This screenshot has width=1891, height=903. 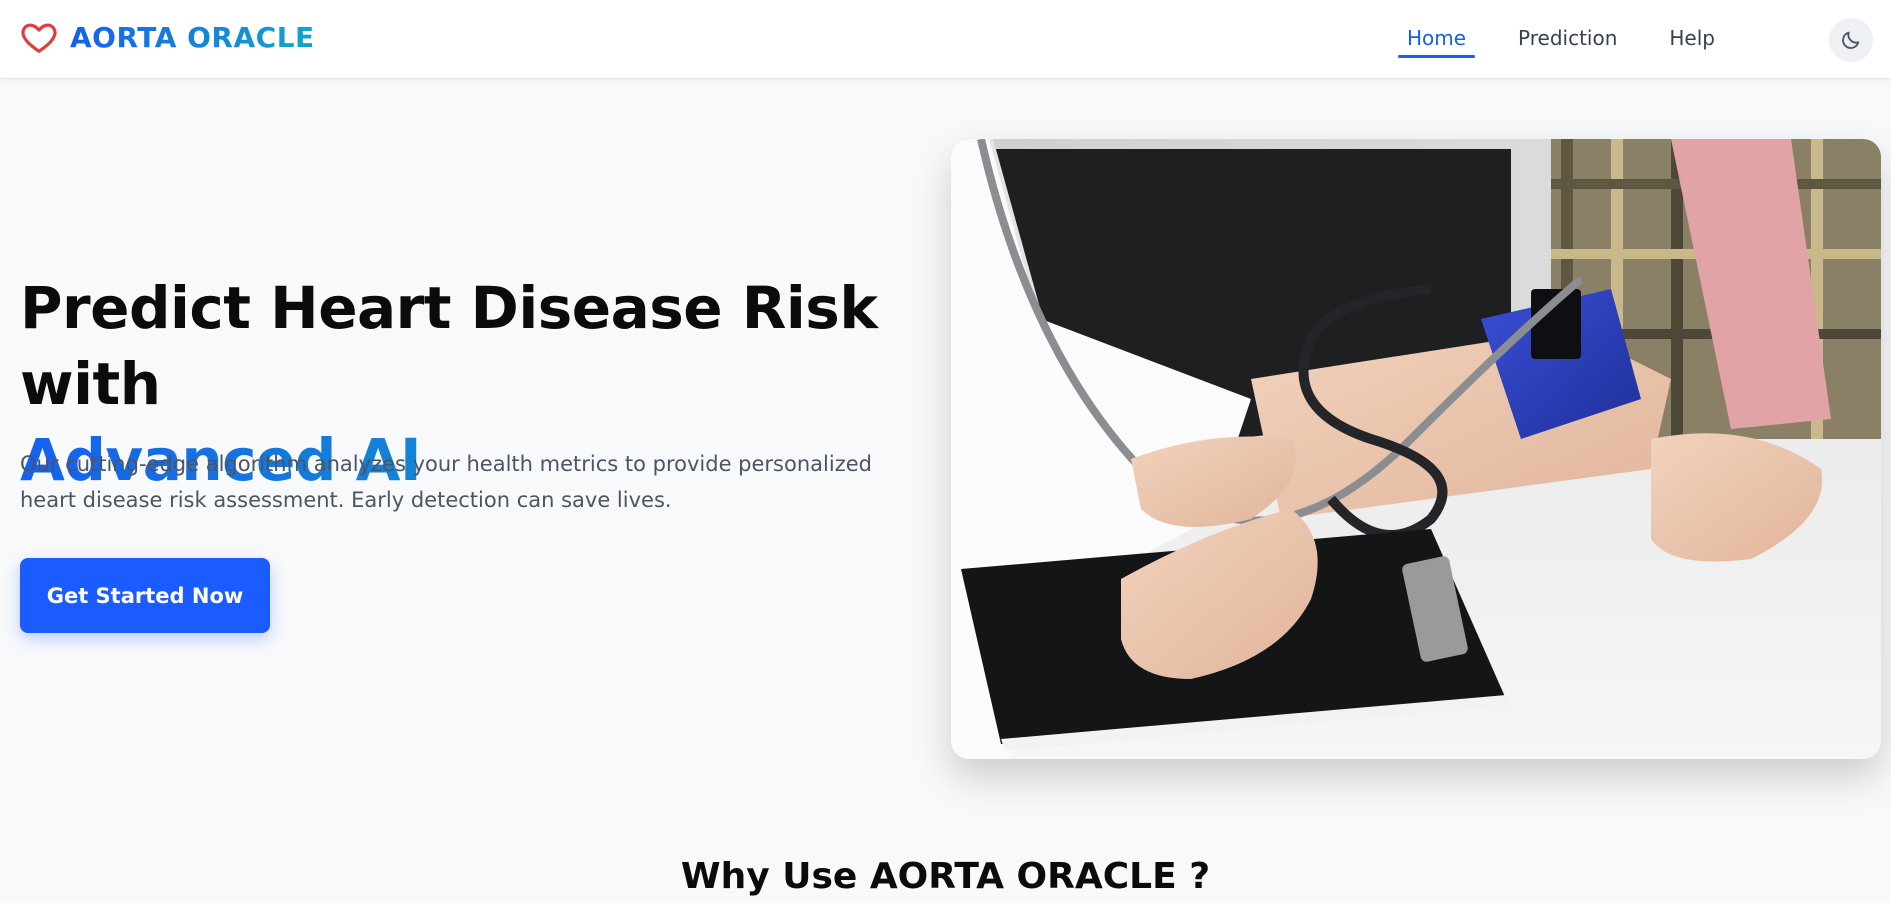 I want to click on nav-item-help: Help, so click(x=1692, y=39).